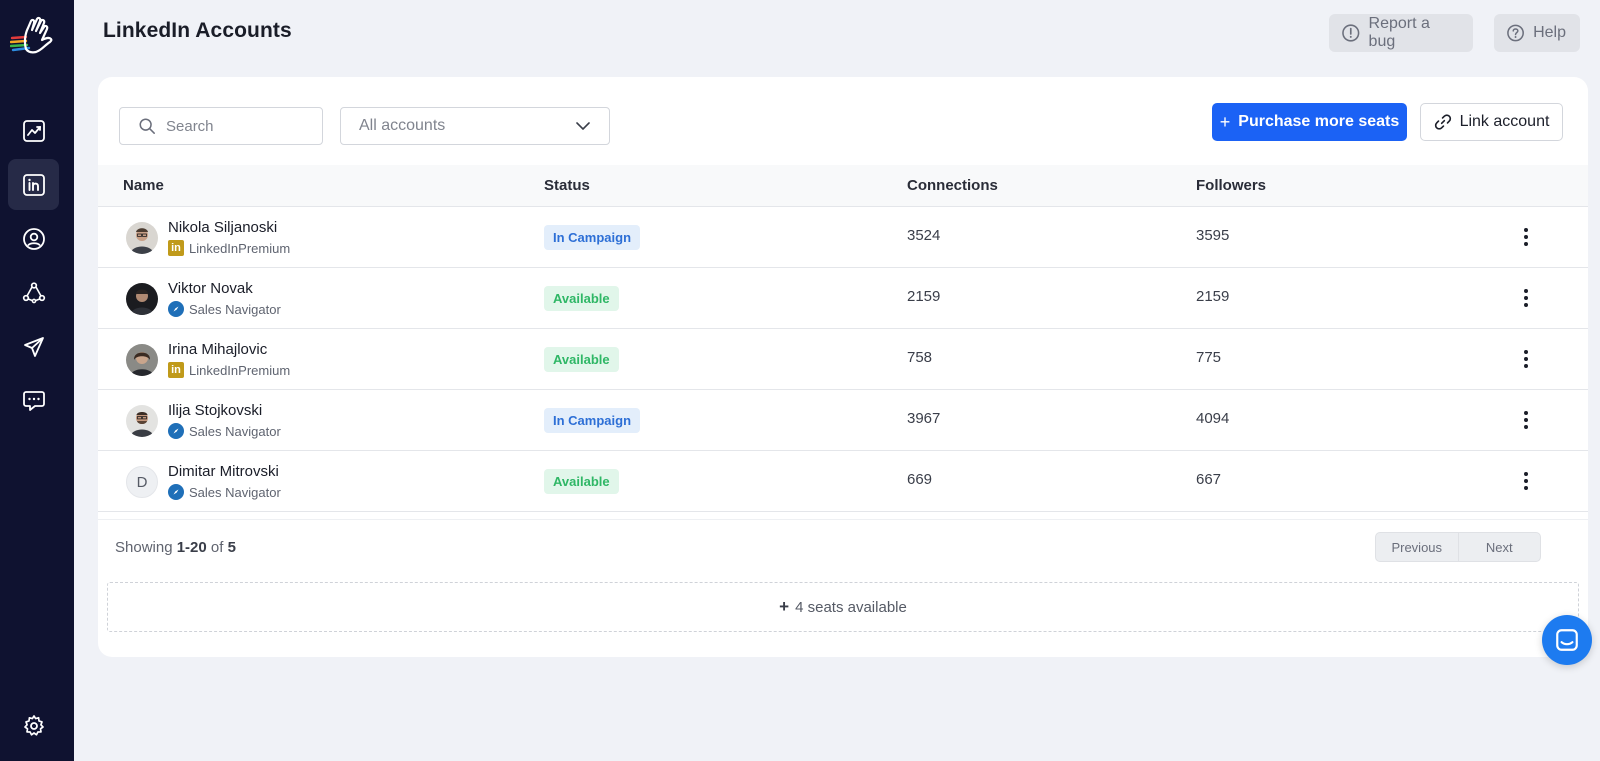  I want to click on showing-of: of, so click(217, 547).